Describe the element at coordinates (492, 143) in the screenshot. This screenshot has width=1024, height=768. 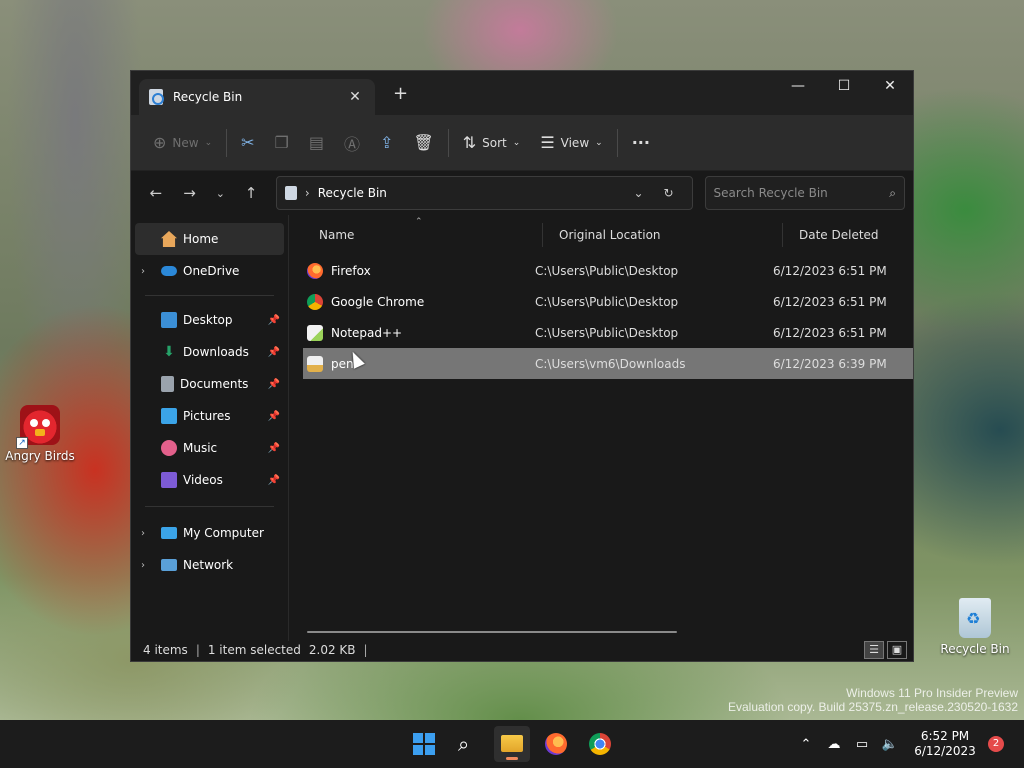
I see `sort-button: ⇅ Sort ⌄` at that location.